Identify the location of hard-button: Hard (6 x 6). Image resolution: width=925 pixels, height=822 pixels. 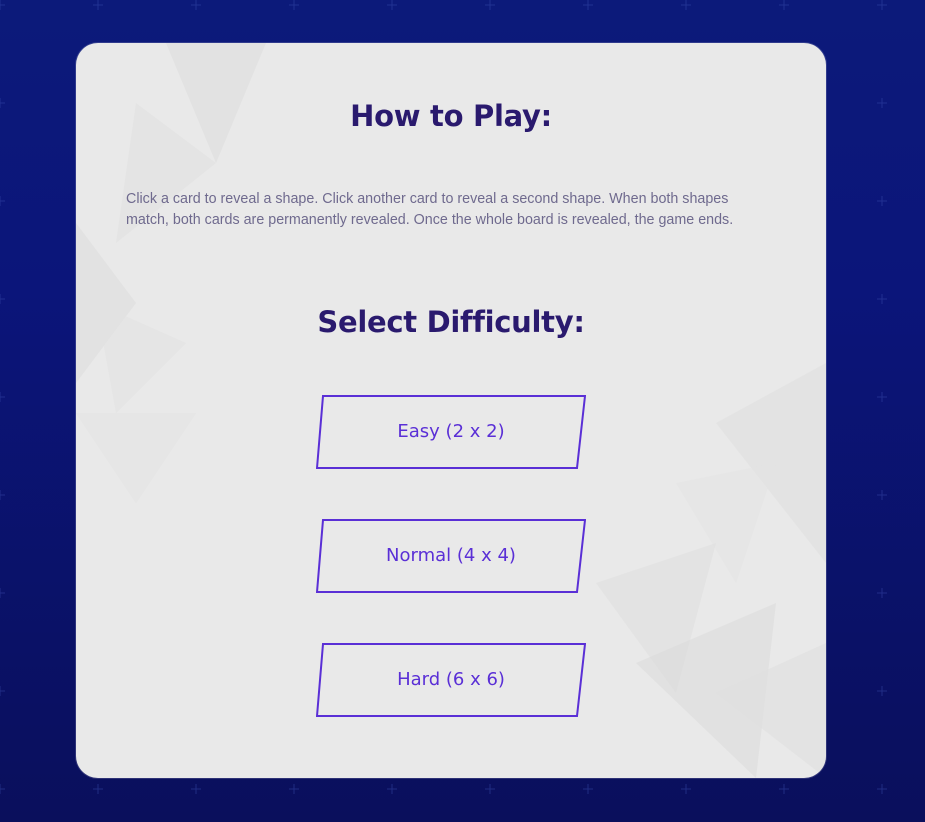
(451, 680).